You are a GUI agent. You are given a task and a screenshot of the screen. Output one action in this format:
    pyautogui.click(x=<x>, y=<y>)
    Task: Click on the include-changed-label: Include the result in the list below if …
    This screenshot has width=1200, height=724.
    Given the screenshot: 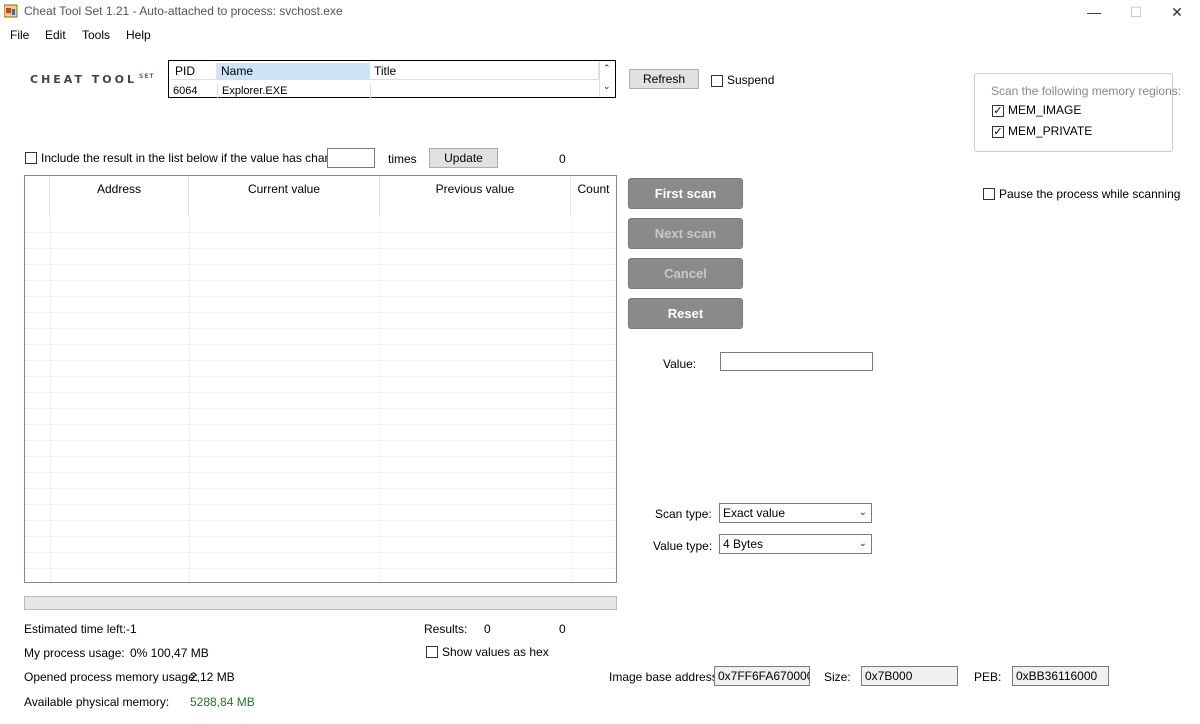 What is the action you would take?
    pyautogui.click(x=198, y=158)
    